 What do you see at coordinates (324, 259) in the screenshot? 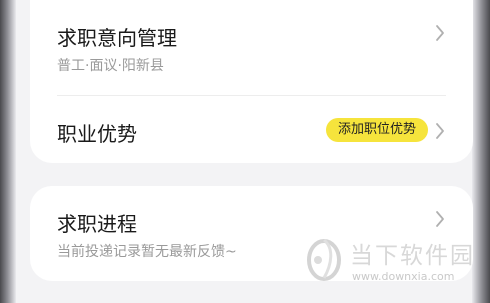
I see `downxia-logo-icon` at bounding box center [324, 259].